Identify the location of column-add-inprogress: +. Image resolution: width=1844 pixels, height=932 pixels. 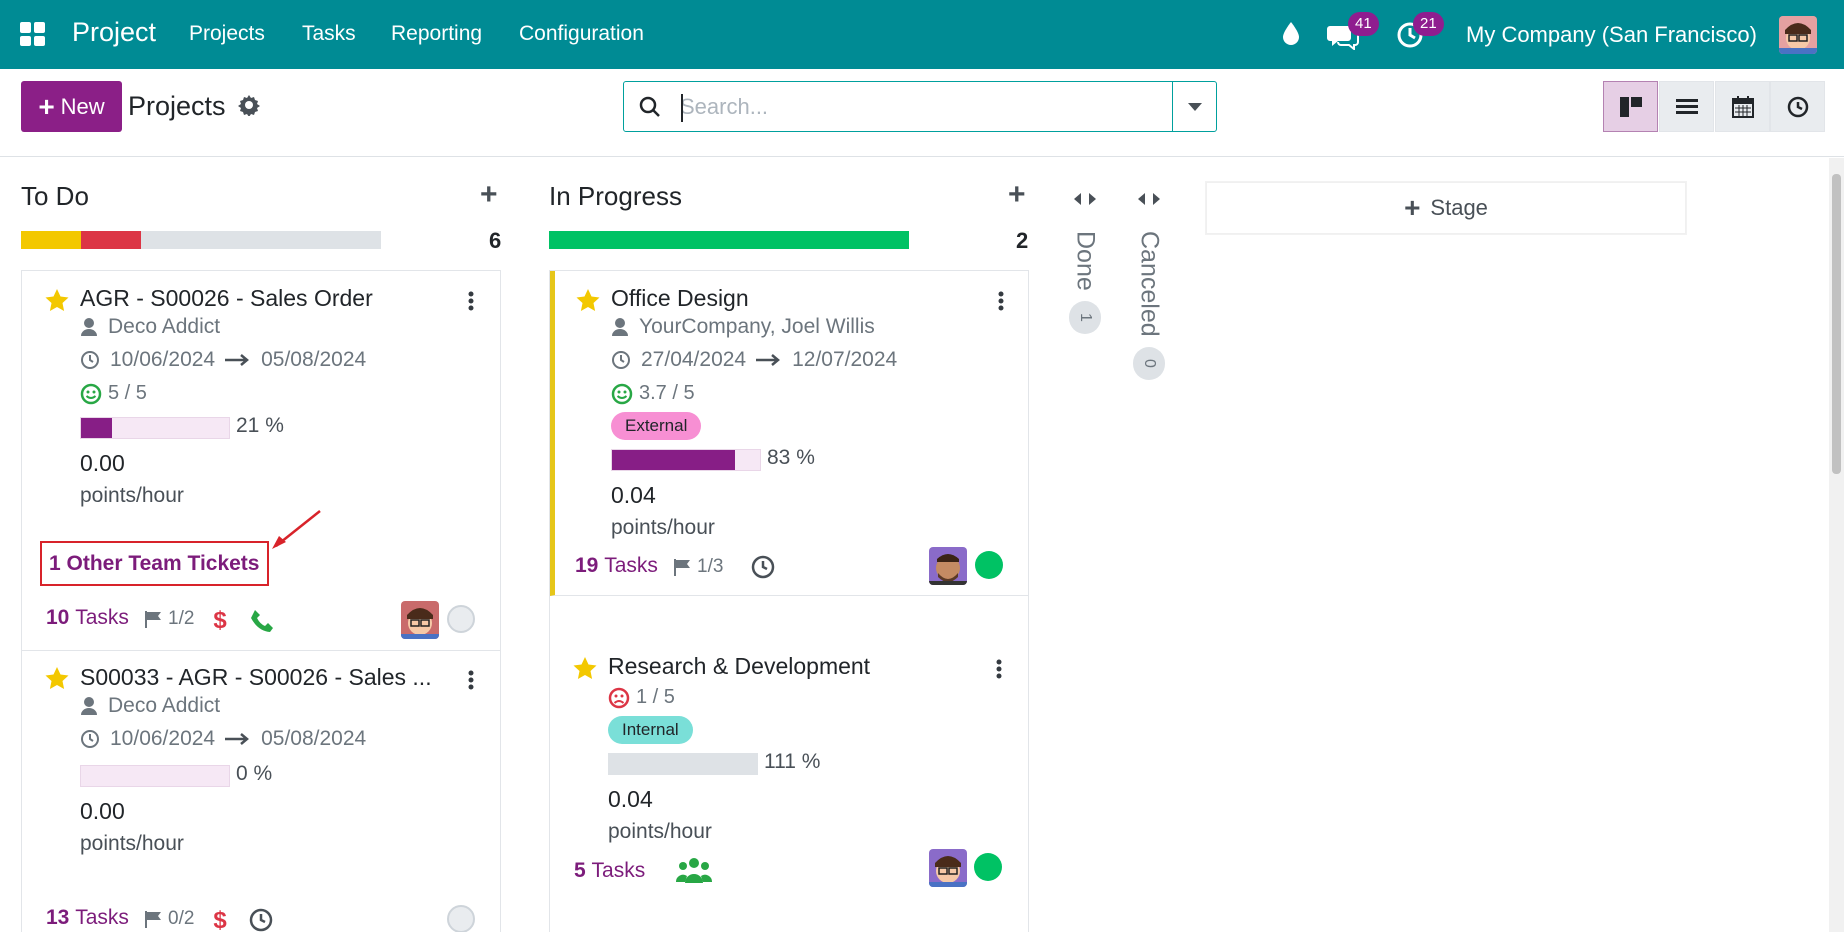
(1017, 195).